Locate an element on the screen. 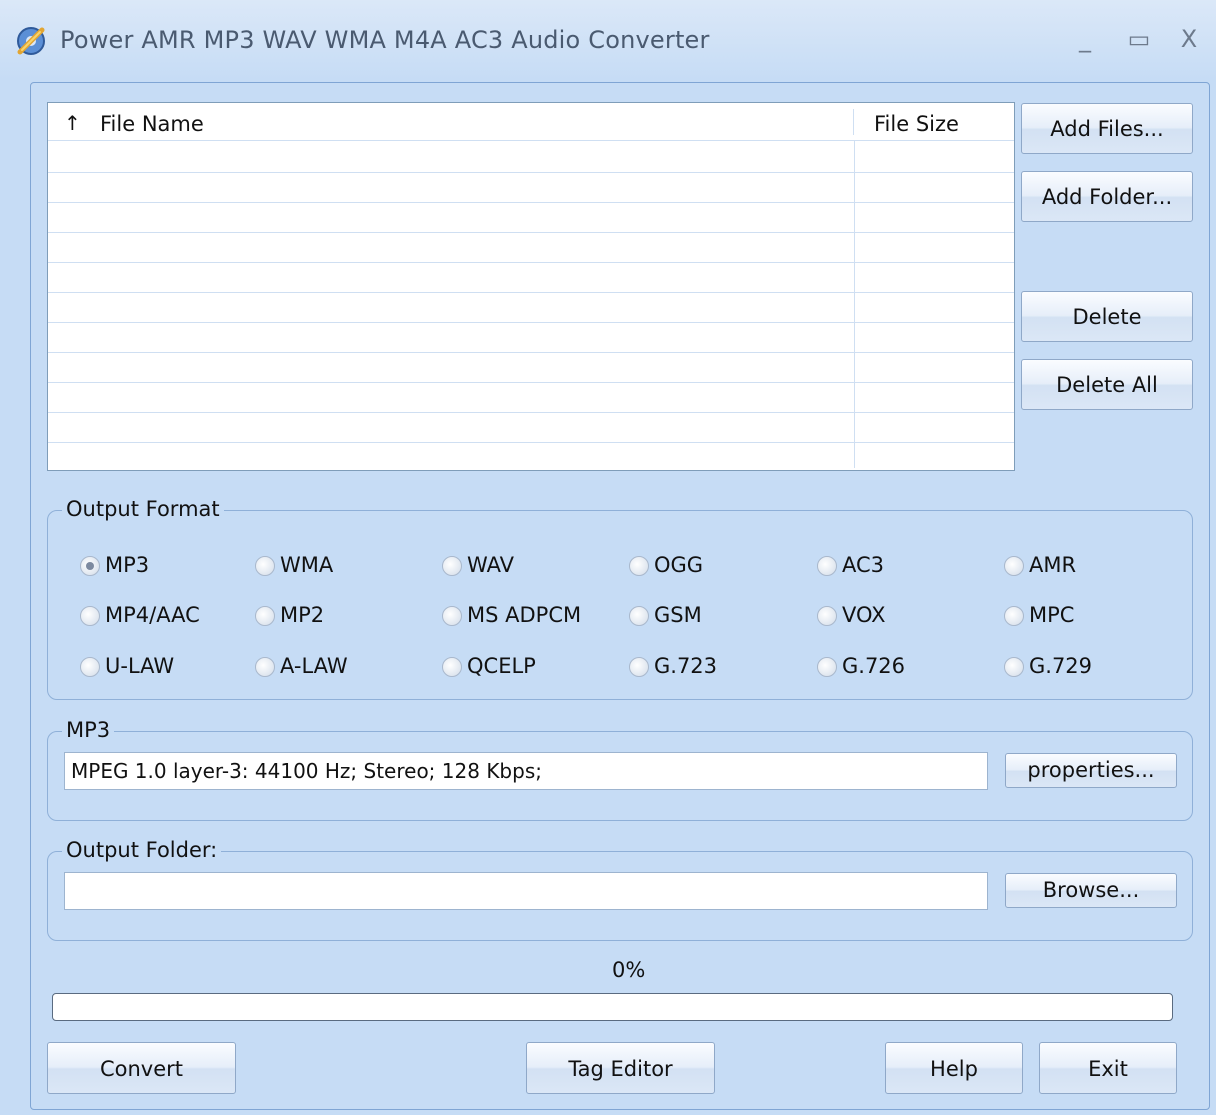 The height and width of the screenshot is (1115, 1216). tag-editor-button: Tag Editor is located at coordinates (620, 1068).